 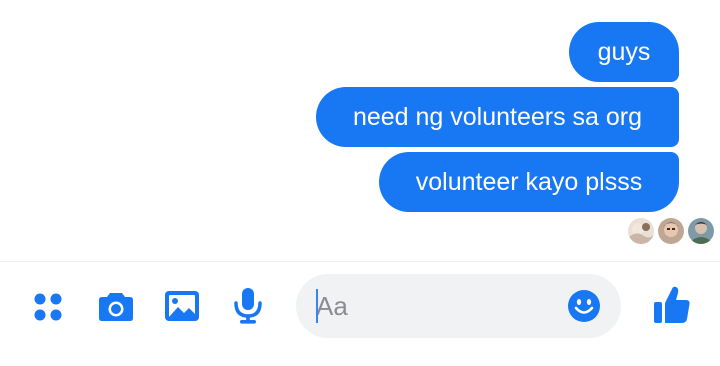 What do you see at coordinates (317, 306) in the screenshot?
I see `text-cursor` at bounding box center [317, 306].